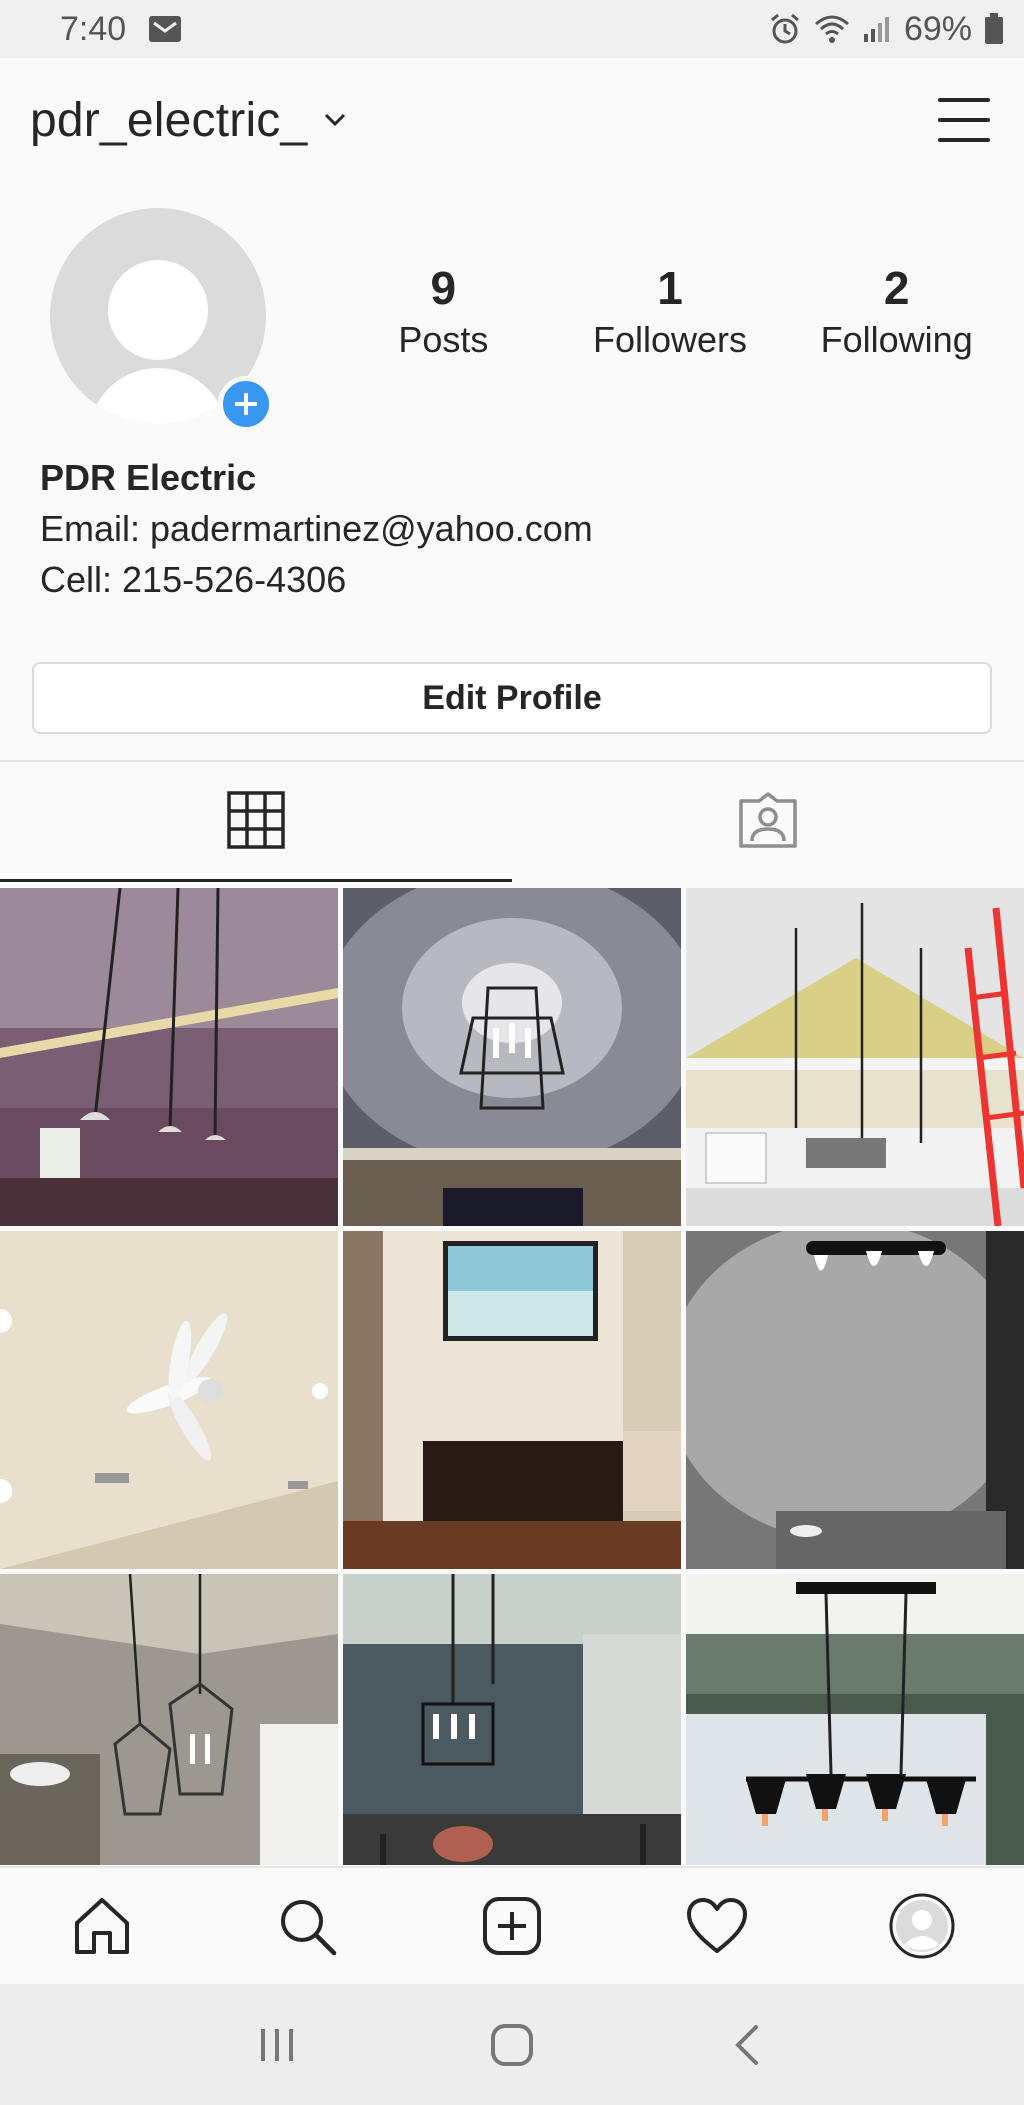 This screenshot has height=2105, width=1024. Describe the element at coordinates (877, 29) in the screenshot. I see `signal-icon` at that location.